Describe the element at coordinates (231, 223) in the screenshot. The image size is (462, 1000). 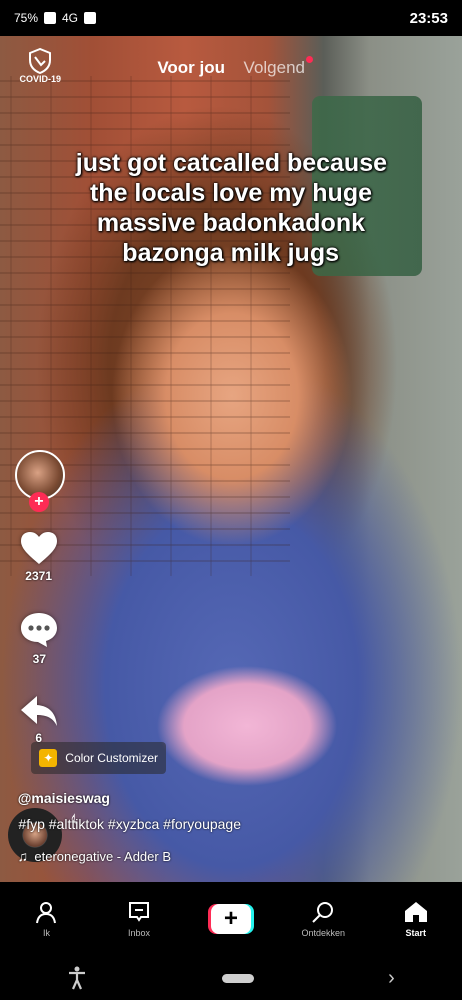
I see `caption-line: massive badonkadonk` at that location.